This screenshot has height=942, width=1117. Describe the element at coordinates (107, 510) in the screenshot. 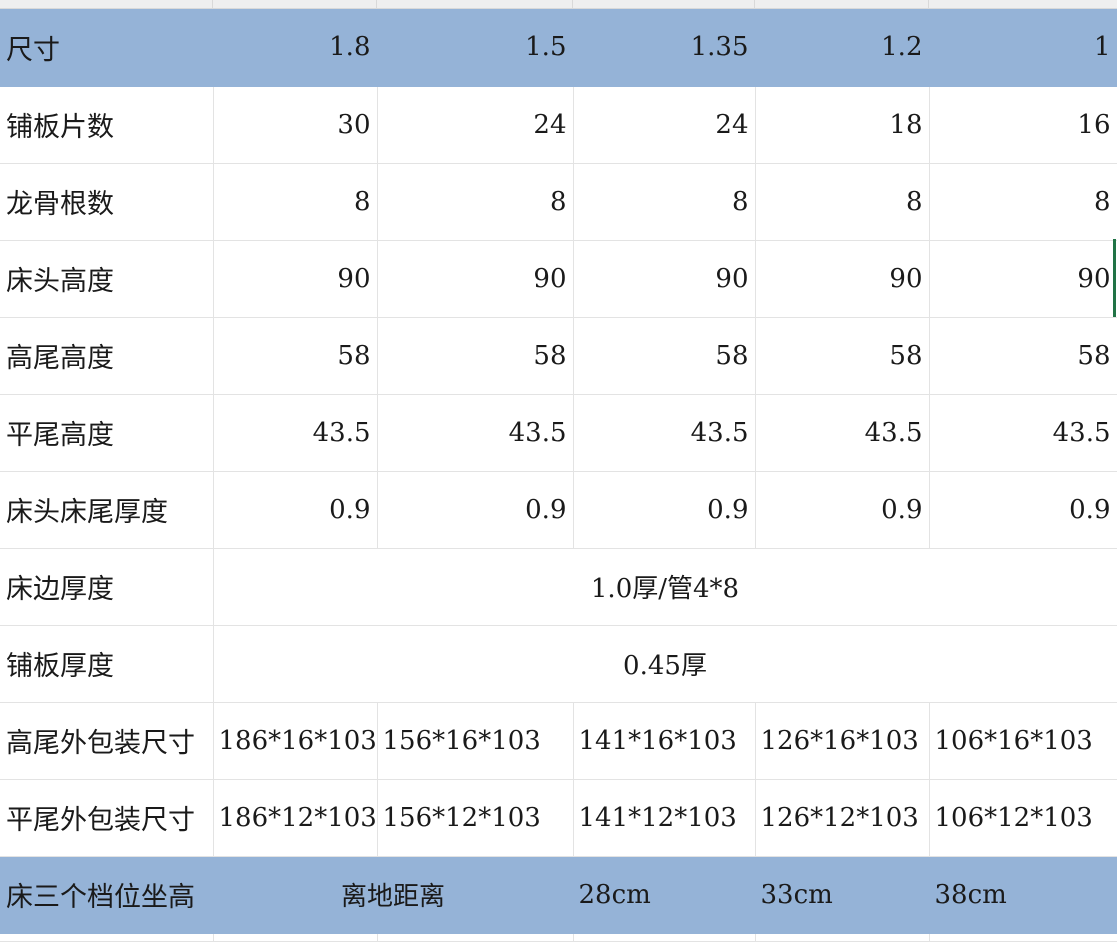

I see `cell-label: 床头床尾厚度` at that location.